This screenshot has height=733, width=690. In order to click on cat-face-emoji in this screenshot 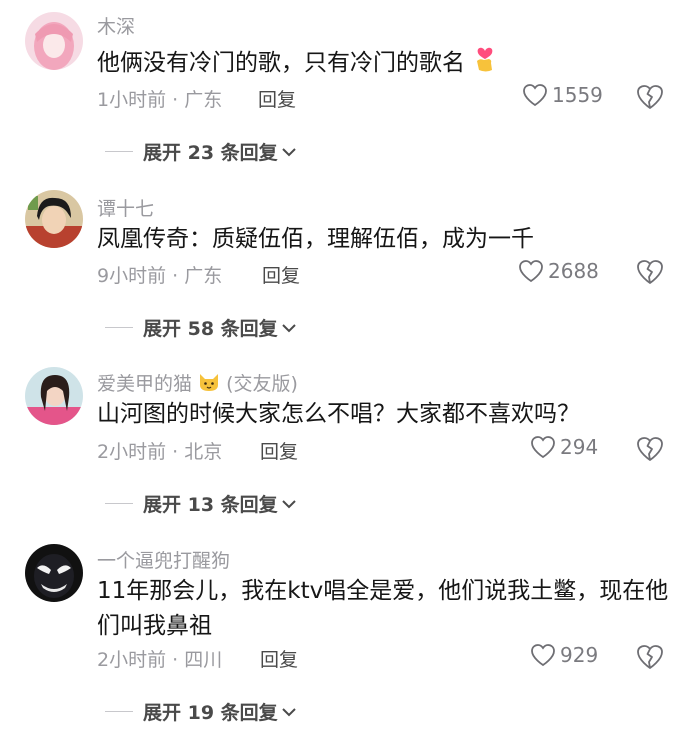, I will do `click(209, 384)`.